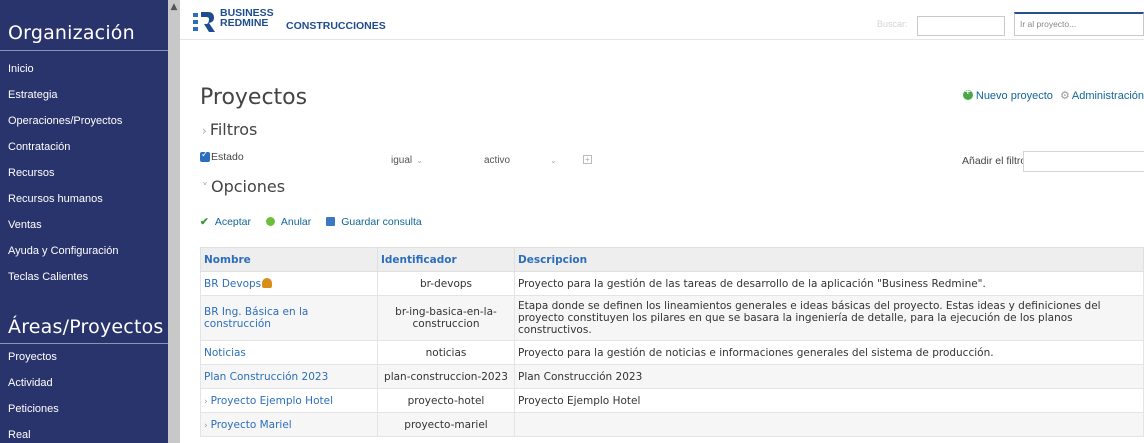 This screenshot has height=443, width=1144. What do you see at coordinates (446, 352) in the screenshot?
I see `project-identifier: noticias` at bounding box center [446, 352].